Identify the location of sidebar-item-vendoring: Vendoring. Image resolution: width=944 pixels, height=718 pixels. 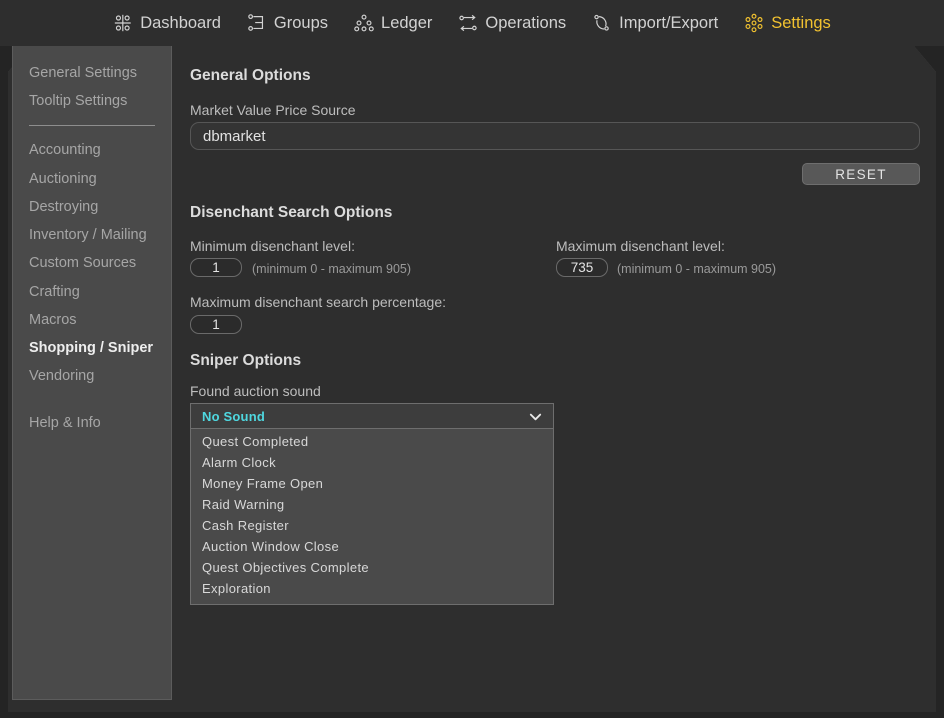
(92, 376).